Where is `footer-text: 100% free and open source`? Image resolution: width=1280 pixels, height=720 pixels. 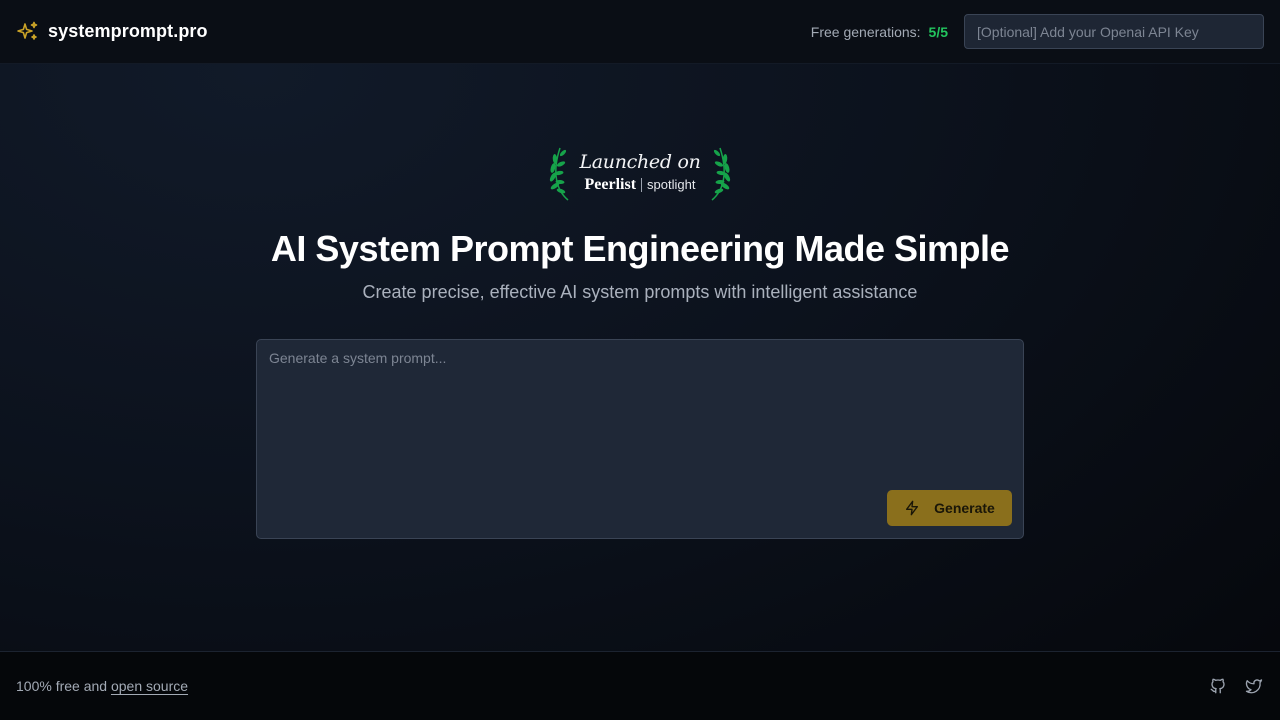
footer-text: 100% free and open source is located at coordinates (102, 686).